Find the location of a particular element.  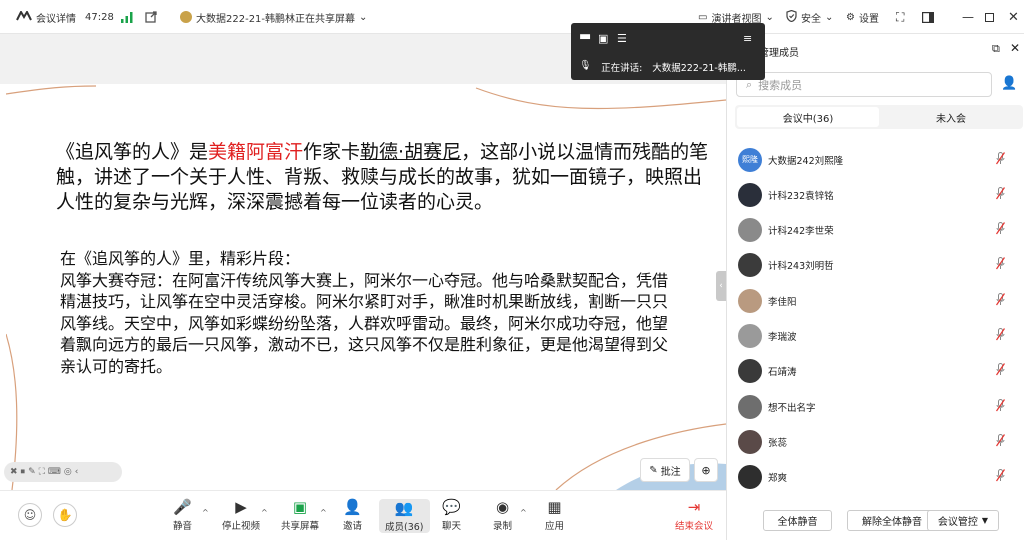

member-search-input: ⌕ 搜索成员 is located at coordinates (864, 84).